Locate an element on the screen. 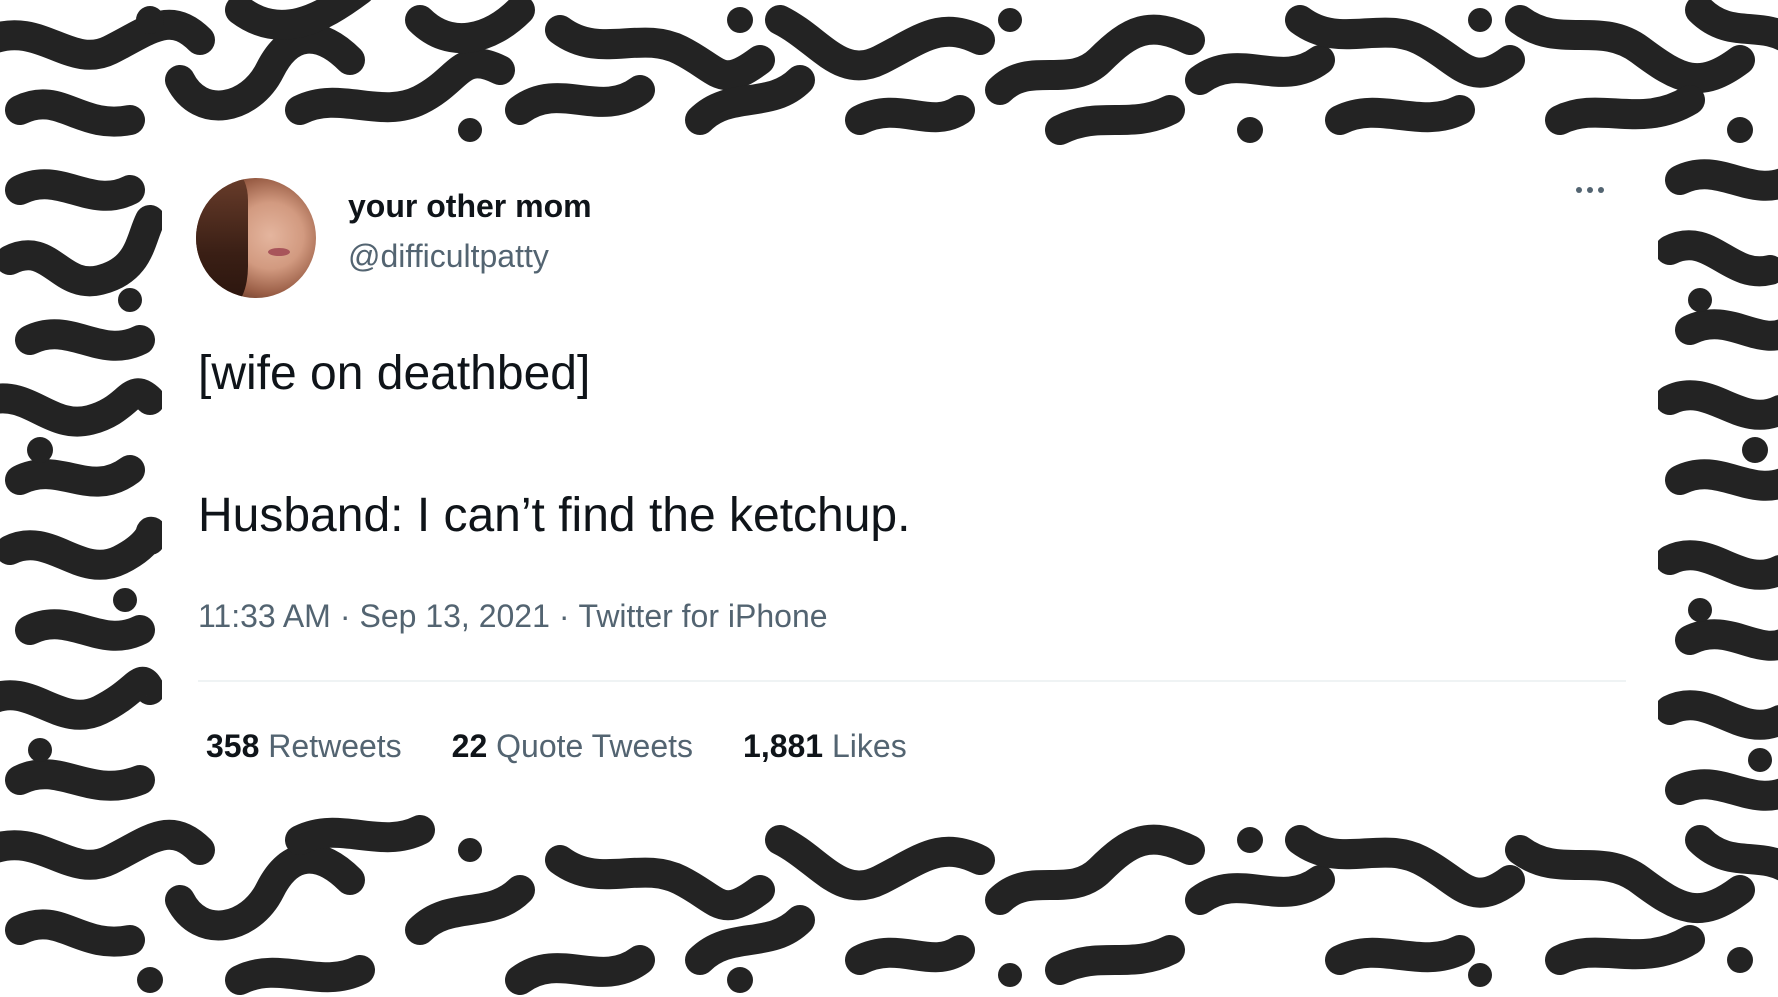 This screenshot has height=997, width=1778. avatar-hair-shape is located at coordinates (222, 238).